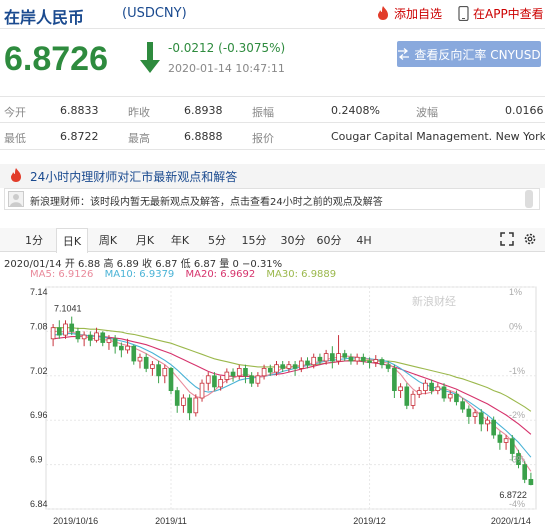  Describe the element at coordinates (16, 199) in the screenshot. I see `avatar` at that location.